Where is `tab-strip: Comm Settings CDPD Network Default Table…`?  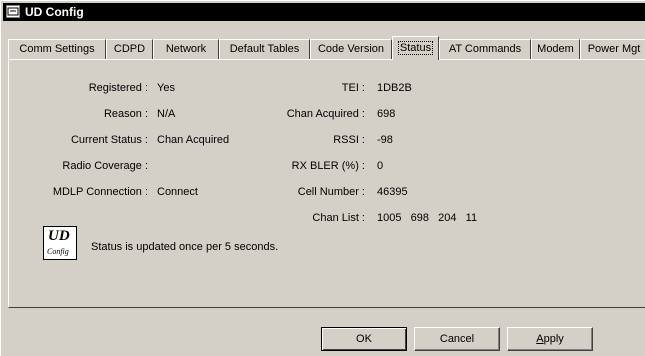
tab-strip: Comm Settings CDPD Network Default Table… is located at coordinates (326, 48).